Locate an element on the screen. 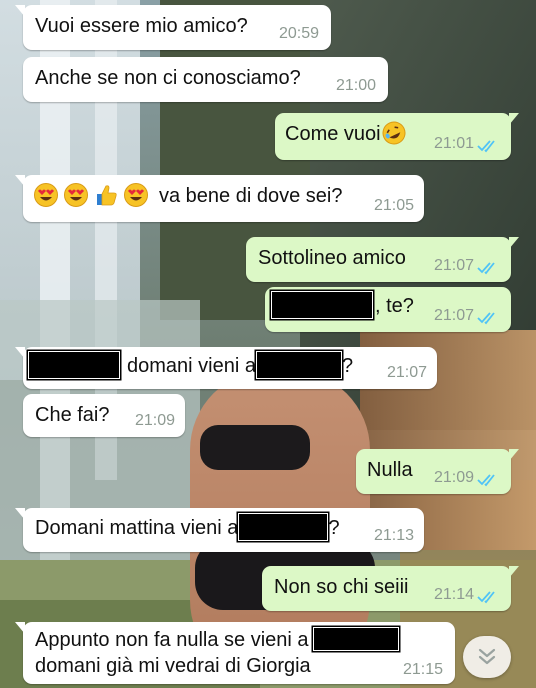 Image resolution: width=536 pixels, height=688 pixels. thumbs-up-emoji is located at coordinates (107, 195).